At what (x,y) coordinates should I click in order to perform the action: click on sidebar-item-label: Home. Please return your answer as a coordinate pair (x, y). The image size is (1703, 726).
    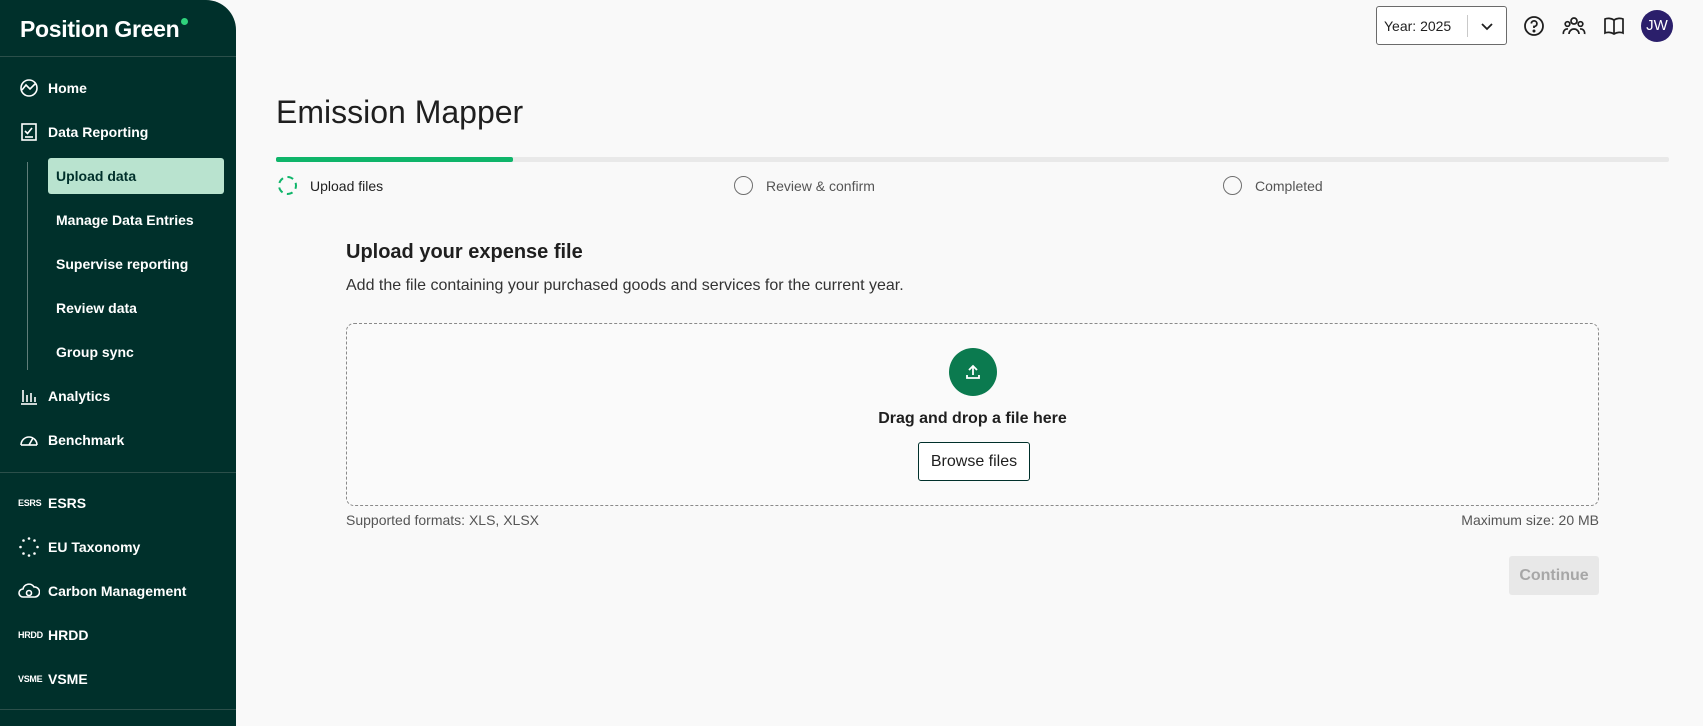
    Looking at the image, I should click on (67, 88).